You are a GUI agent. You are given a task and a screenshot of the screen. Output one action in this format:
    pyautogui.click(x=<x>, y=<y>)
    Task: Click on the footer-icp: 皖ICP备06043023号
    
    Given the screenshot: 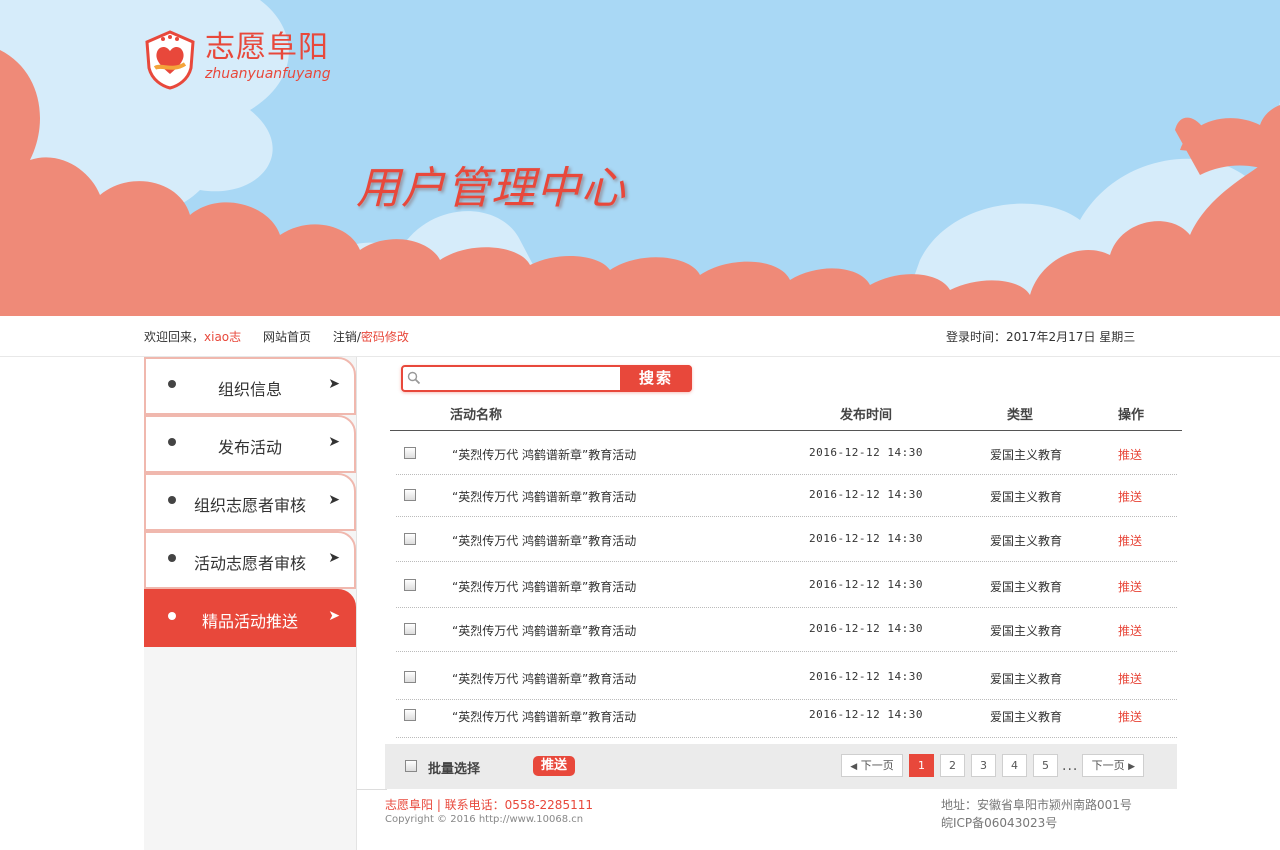 What is the action you would take?
    pyautogui.click(x=999, y=823)
    